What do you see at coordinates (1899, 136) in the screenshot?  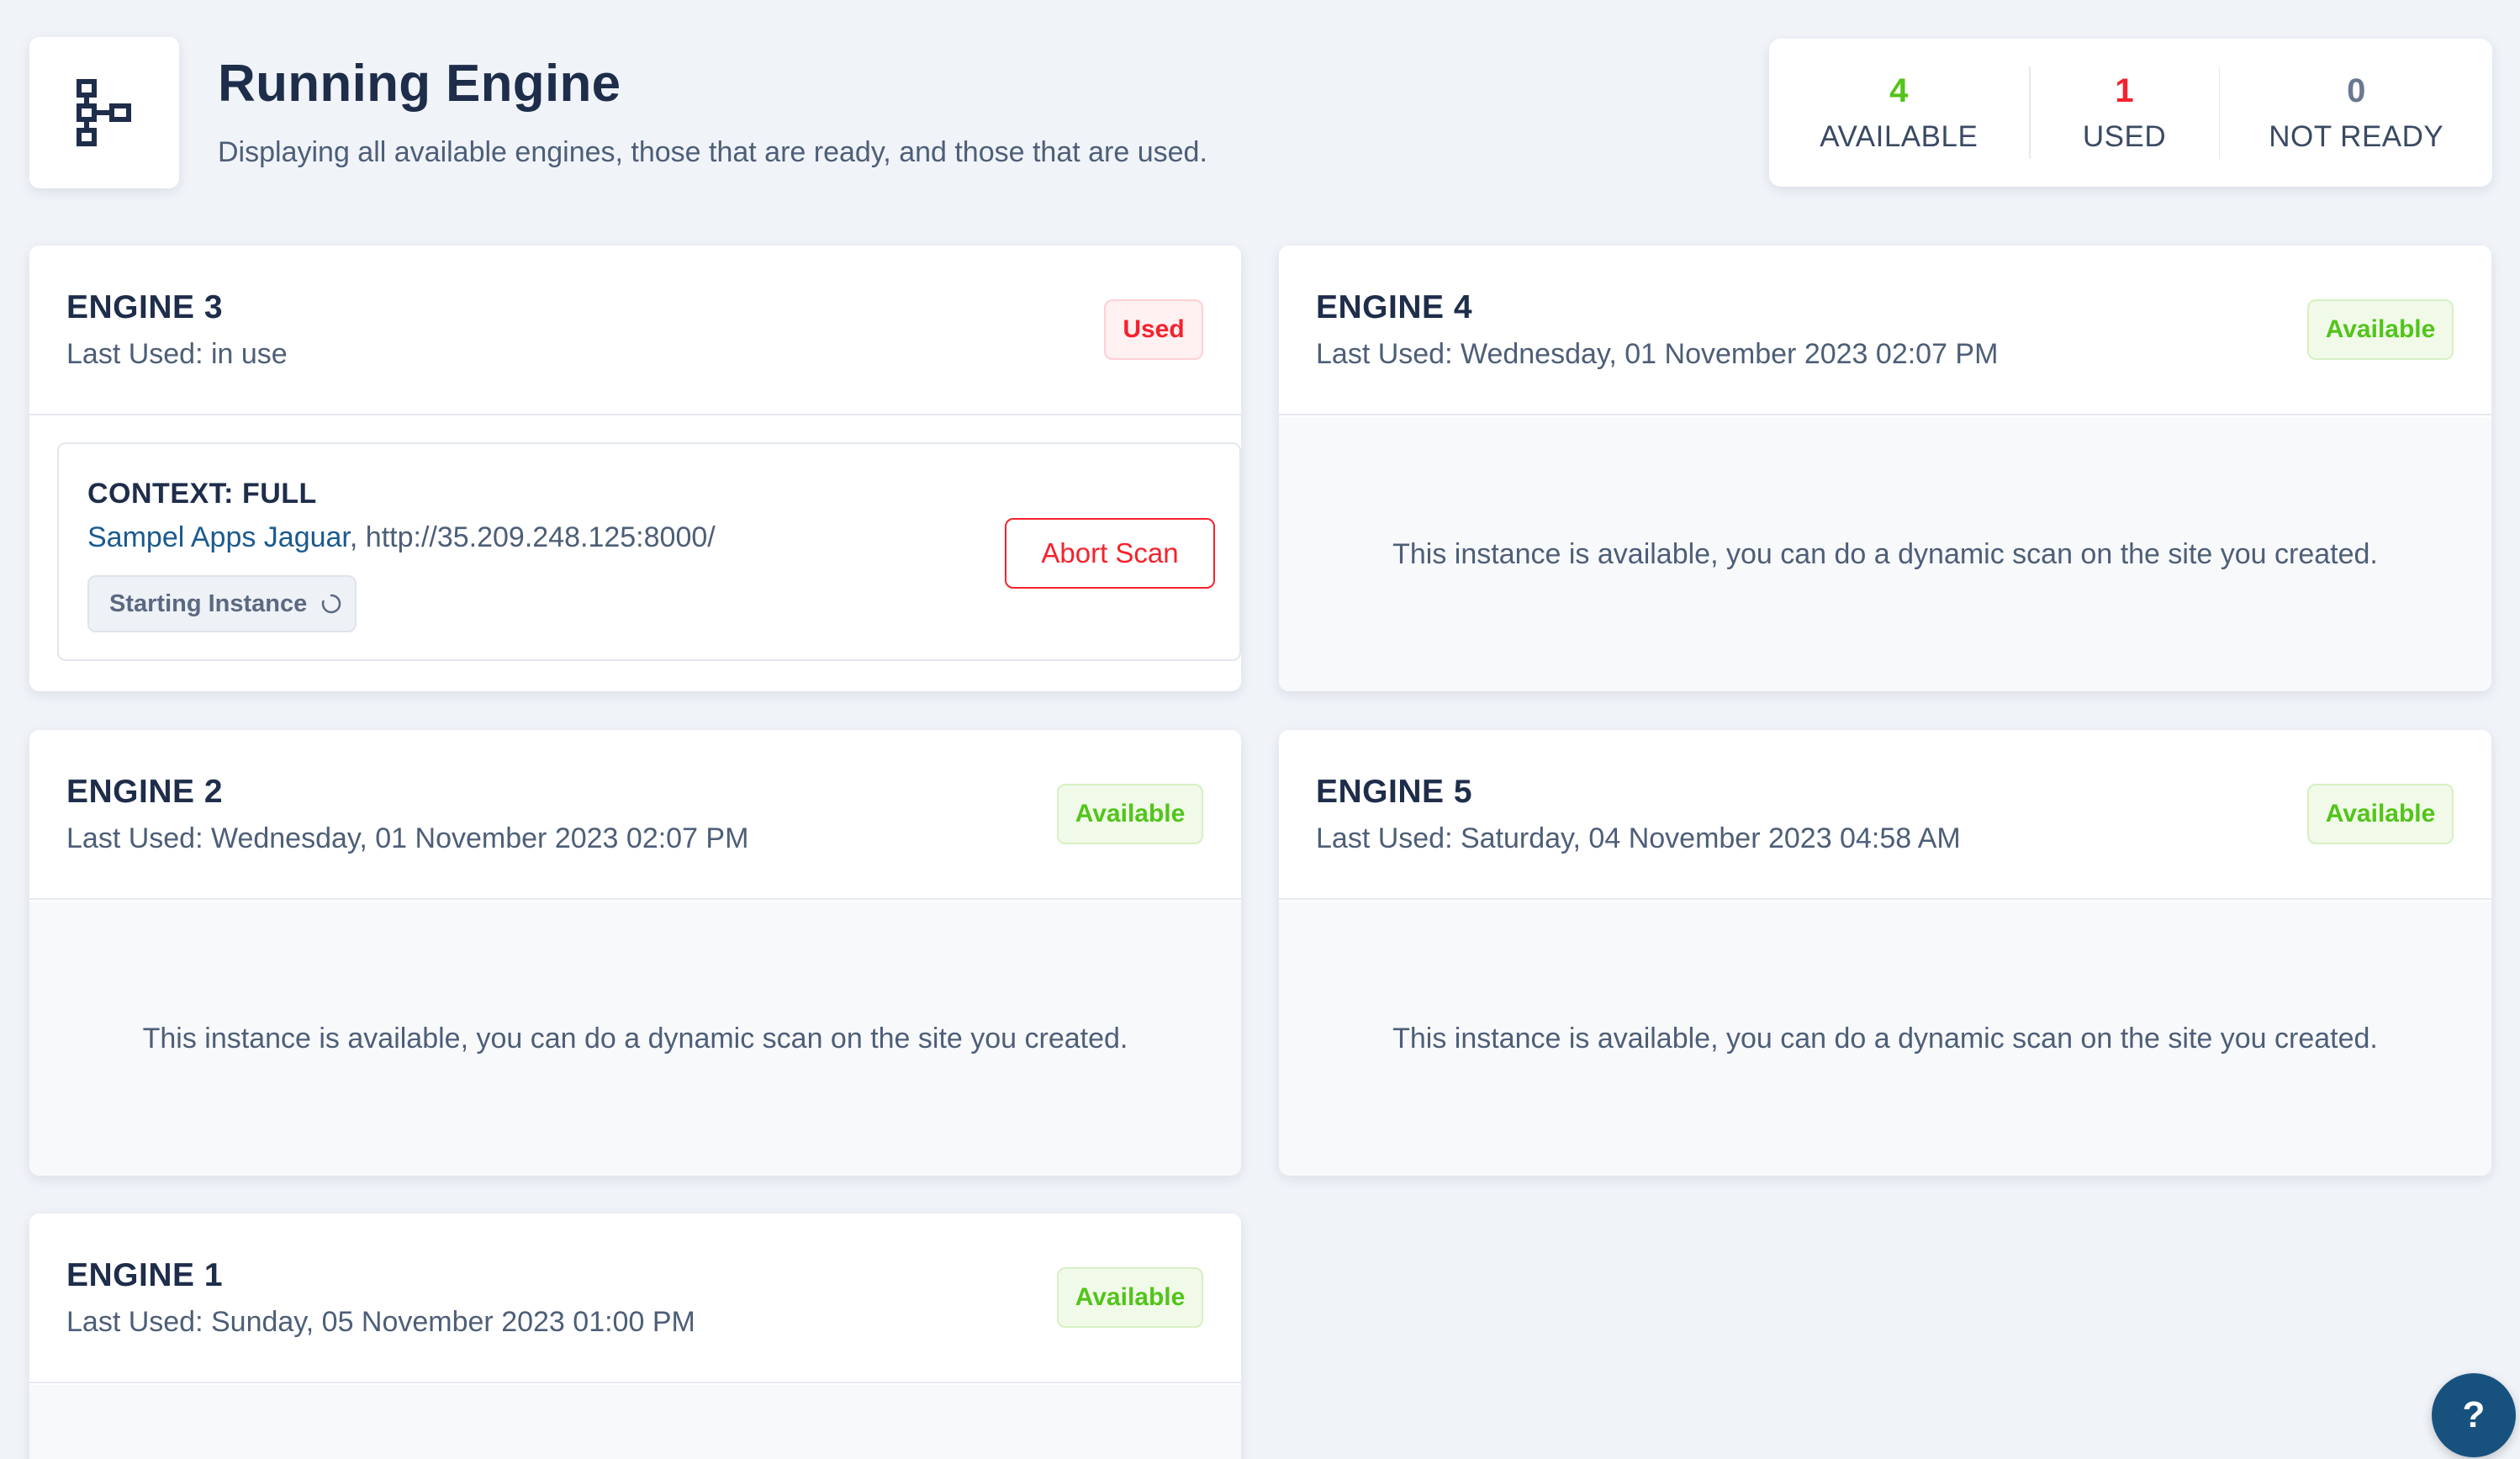 I see `stat-available-label: AVAILABLE` at bounding box center [1899, 136].